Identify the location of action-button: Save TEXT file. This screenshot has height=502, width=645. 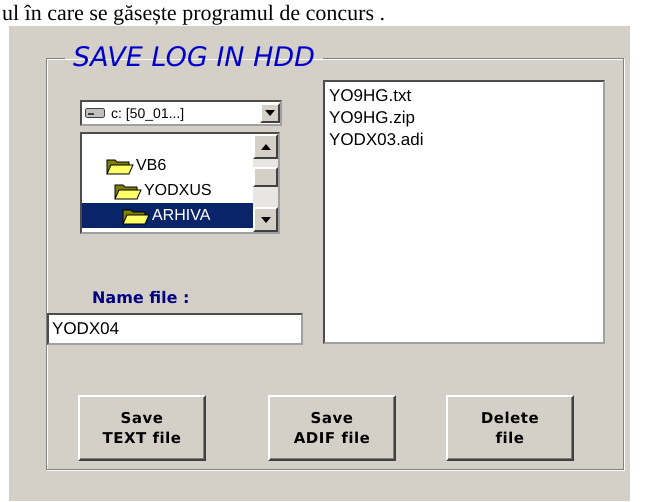
(142, 428).